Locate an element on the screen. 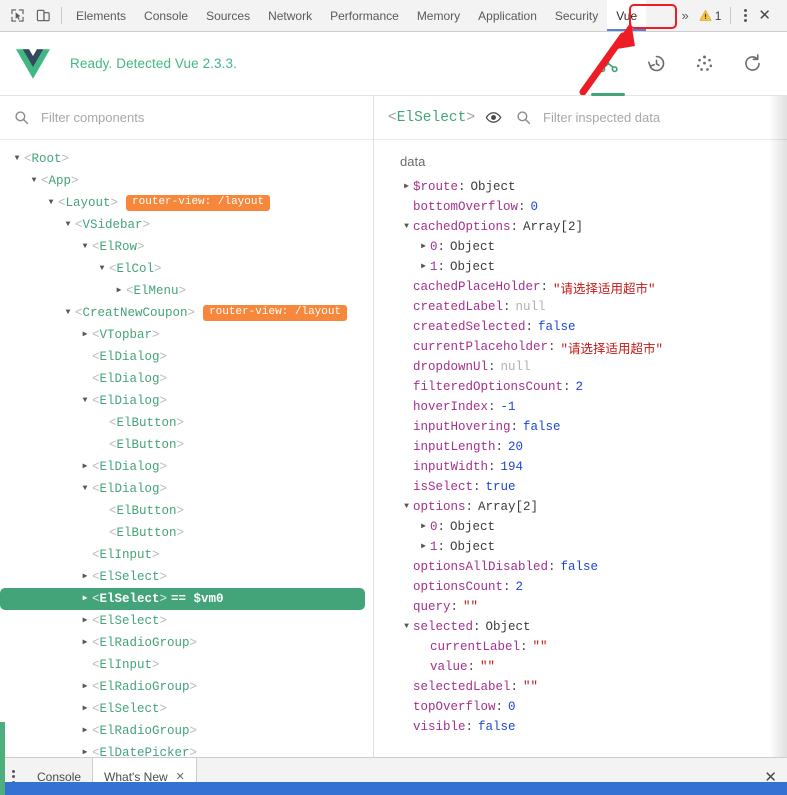 The width and height of the screenshot is (787, 795). data-row: inputHovering: false is located at coordinates (580, 427).